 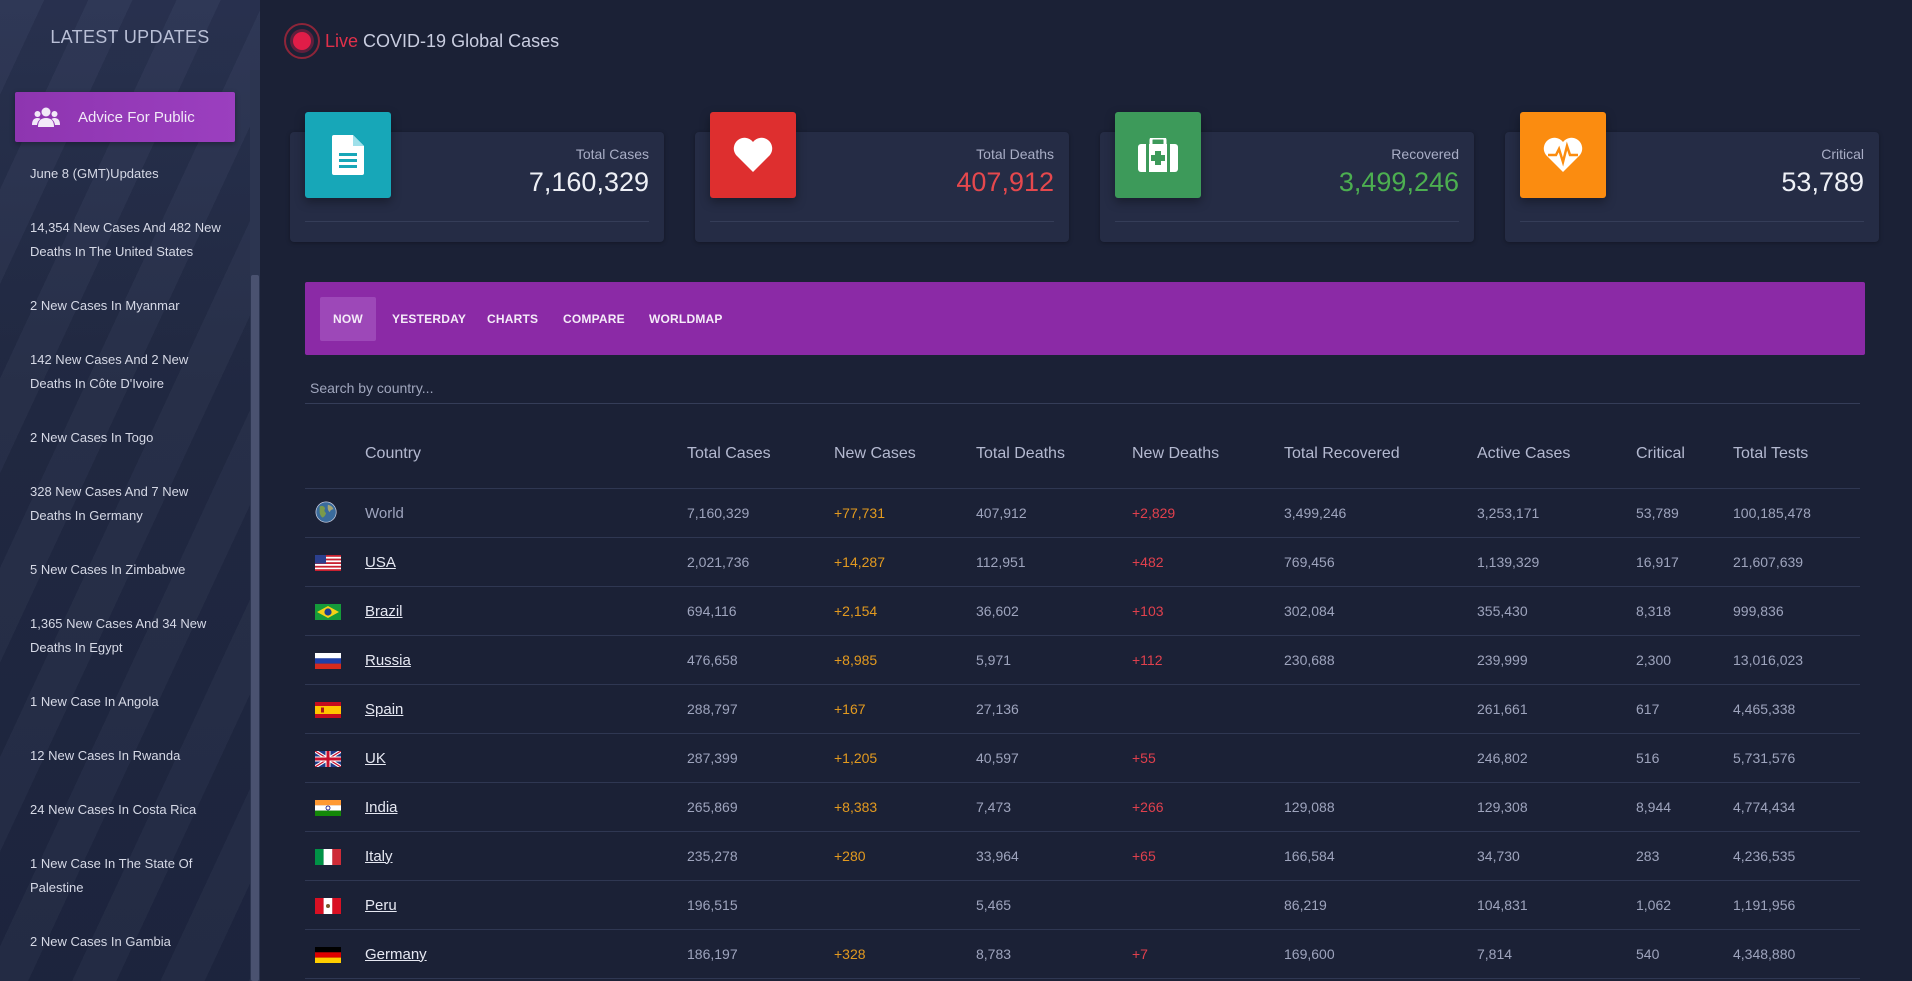 What do you see at coordinates (1684, 856) in the screenshot?
I see `cell: 283` at bounding box center [1684, 856].